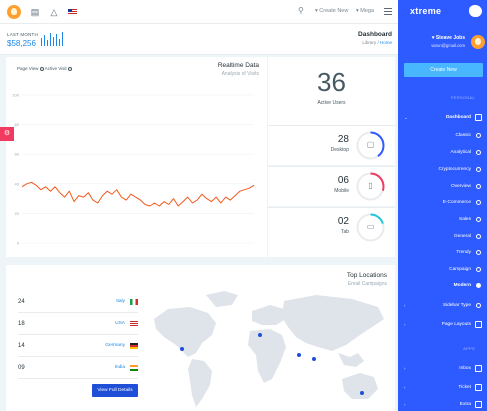  I want to click on sidebar-type-icon, so click(478, 305).